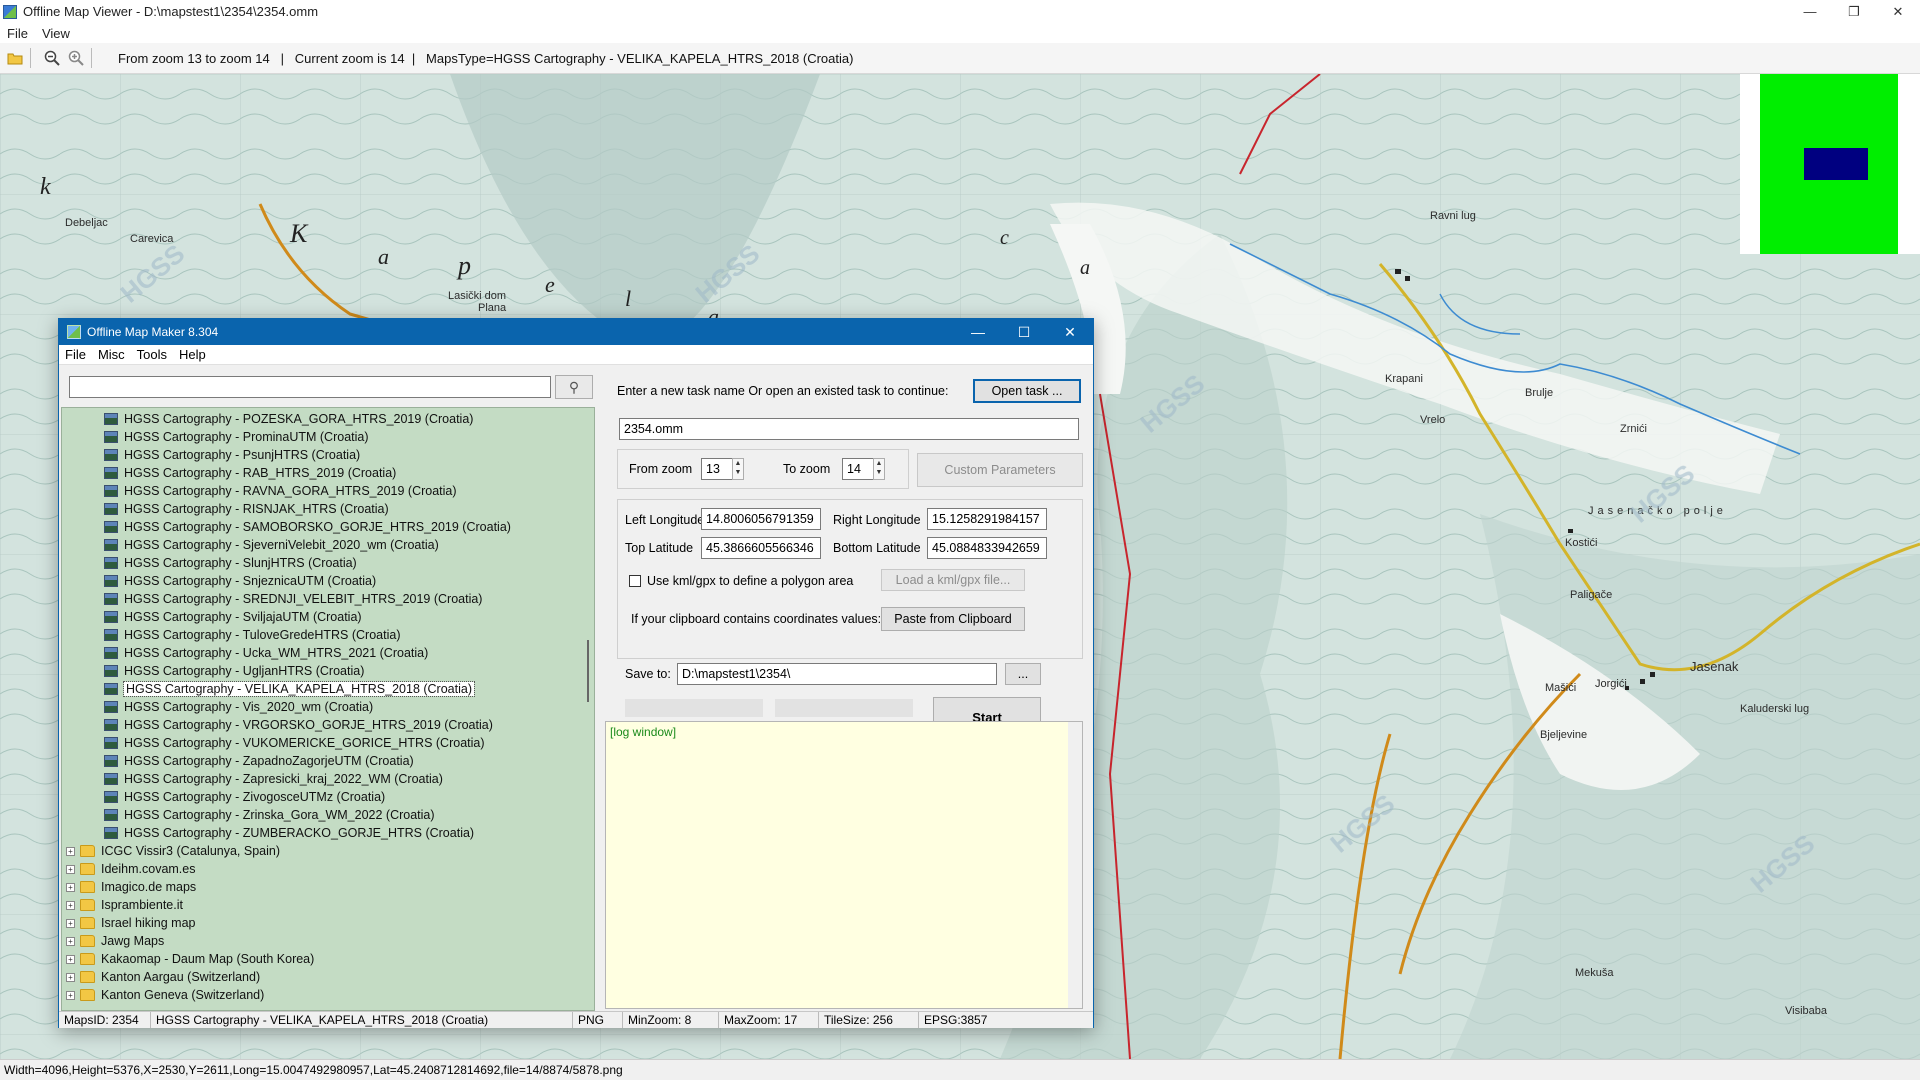 This screenshot has width=1920, height=1080. What do you see at coordinates (1836, 164) in the screenshot?
I see `minimap-viewport` at bounding box center [1836, 164].